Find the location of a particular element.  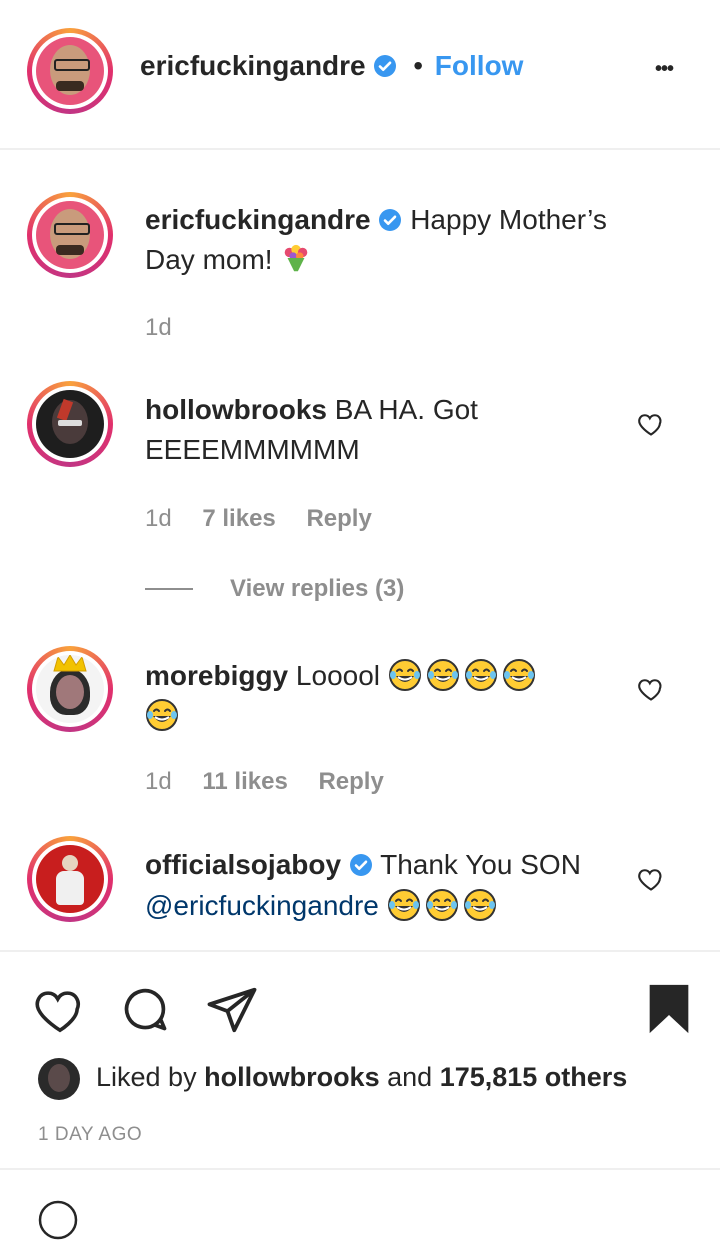

liked-by-user: hollowbrooks is located at coordinates (292, 1077).